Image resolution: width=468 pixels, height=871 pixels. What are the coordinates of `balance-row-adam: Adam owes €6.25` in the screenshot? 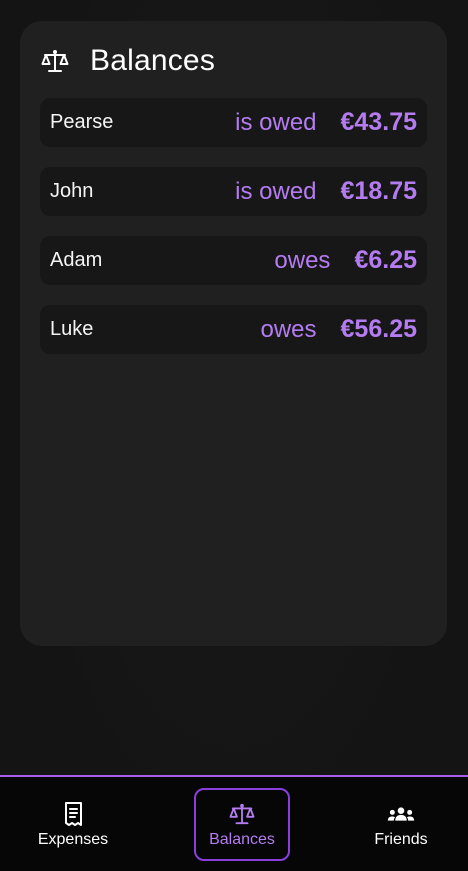 It's located at (233, 260).